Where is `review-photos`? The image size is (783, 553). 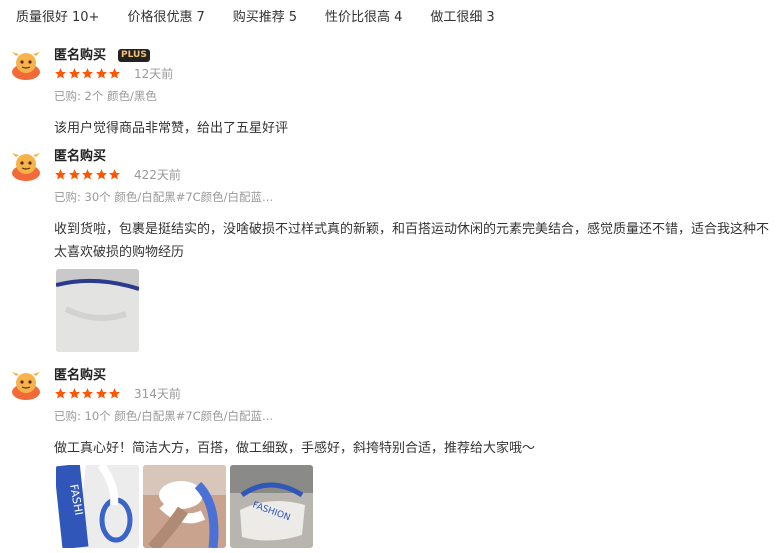
review-photos is located at coordinates (99, 310).